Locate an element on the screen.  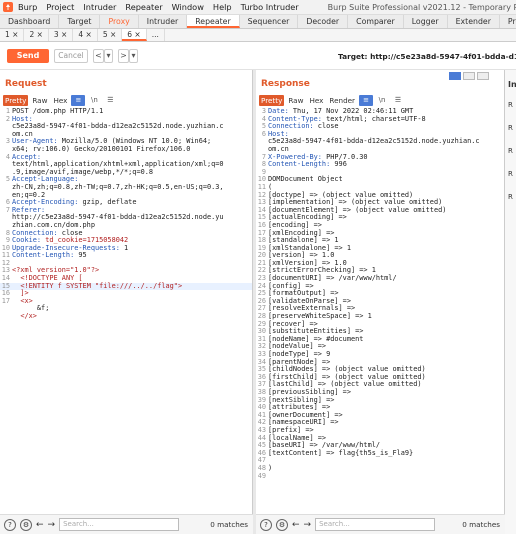
layout-tabs-icon is located at coordinates (483, 76).